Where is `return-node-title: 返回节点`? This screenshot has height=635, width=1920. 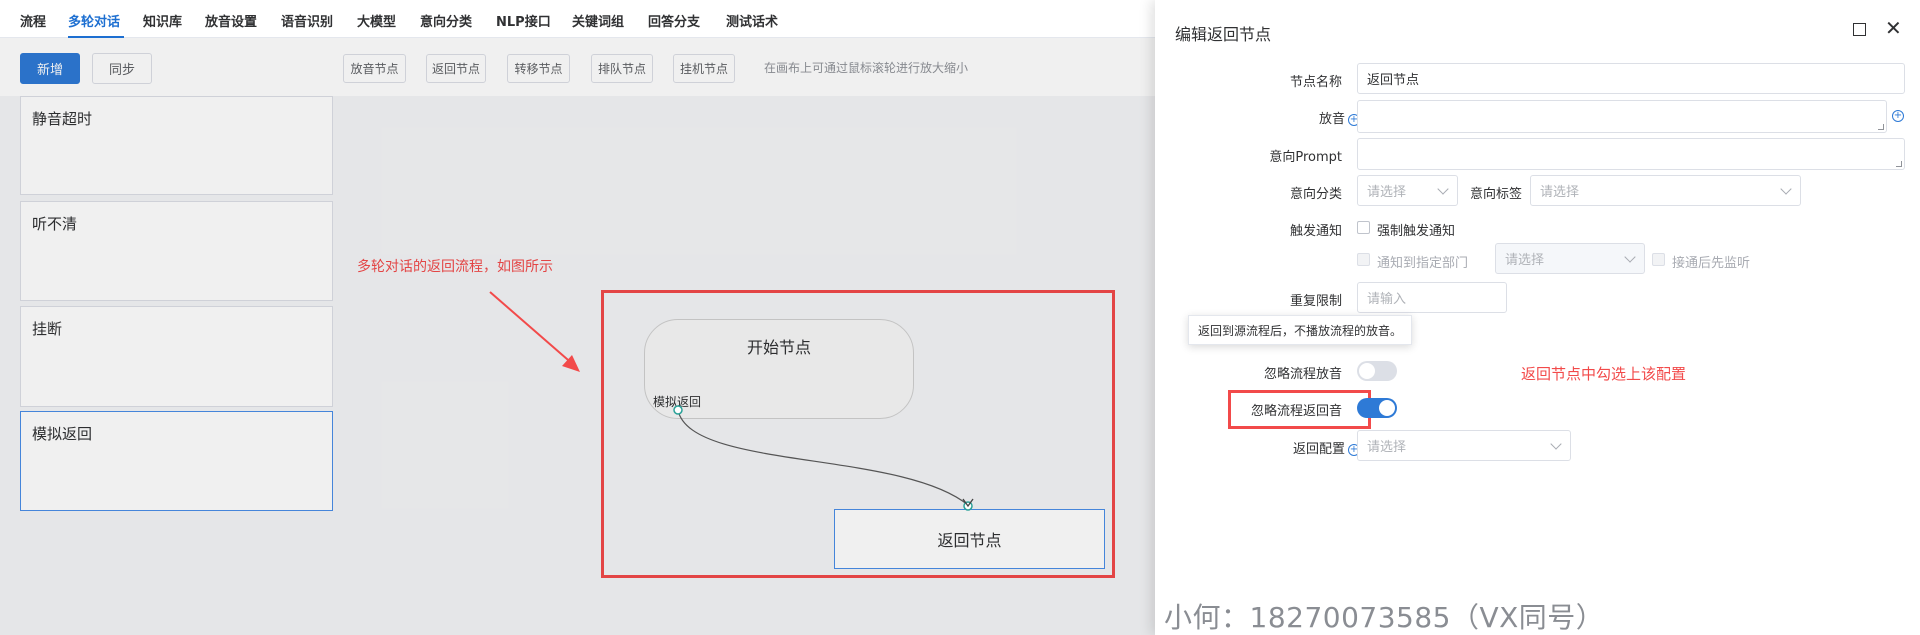
return-node-title: 返回节点 is located at coordinates (969, 540).